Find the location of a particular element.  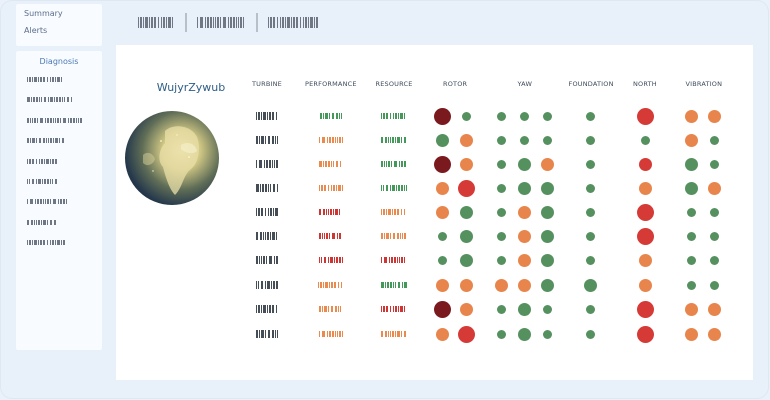

nav-alerts: Alerts is located at coordinates (35, 30).